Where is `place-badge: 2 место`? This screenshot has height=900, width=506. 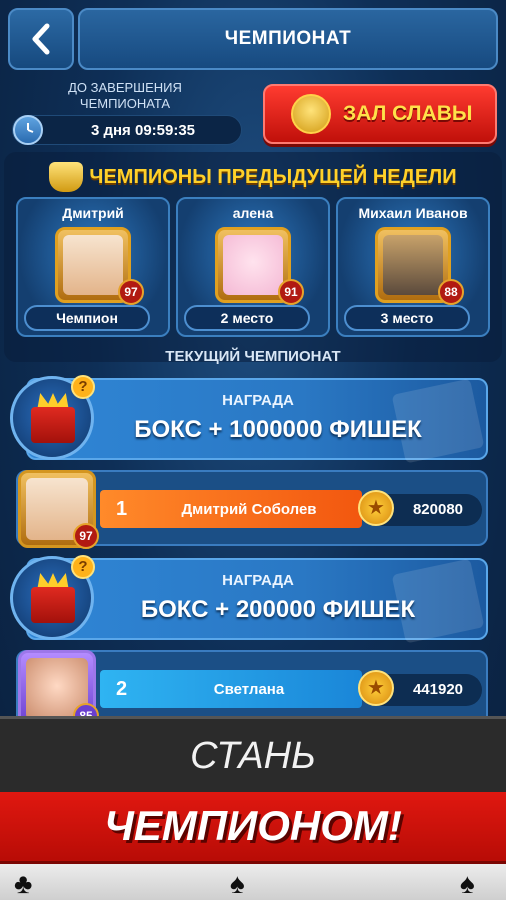
place-badge: 2 место is located at coordinates (247, 318).